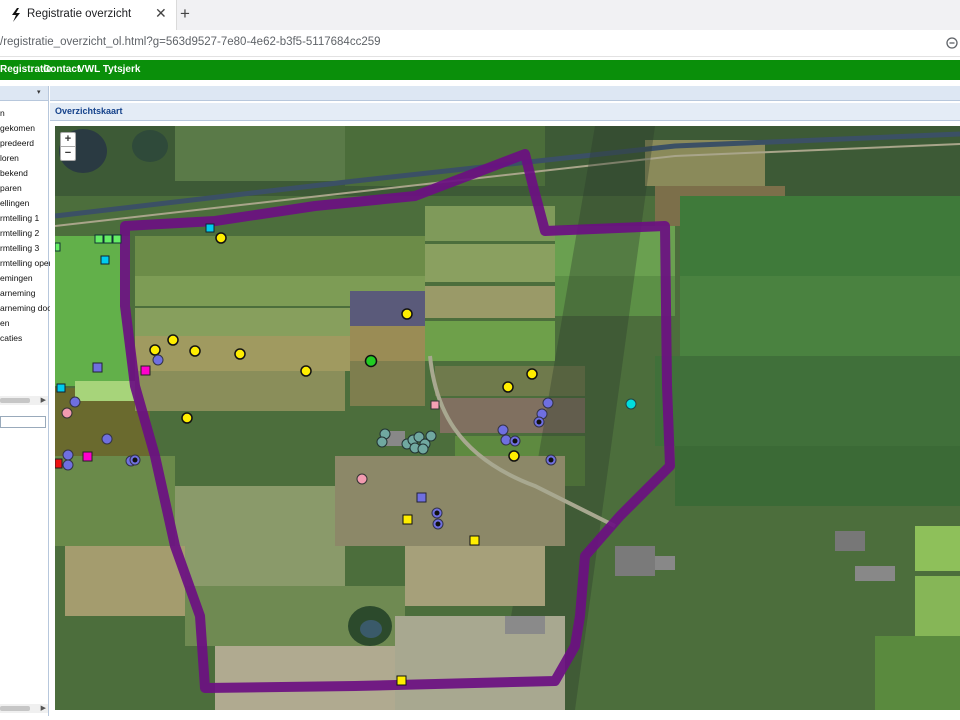  I want to click on browser-tab: Registratie overzicht ✕, so click(88, 15).